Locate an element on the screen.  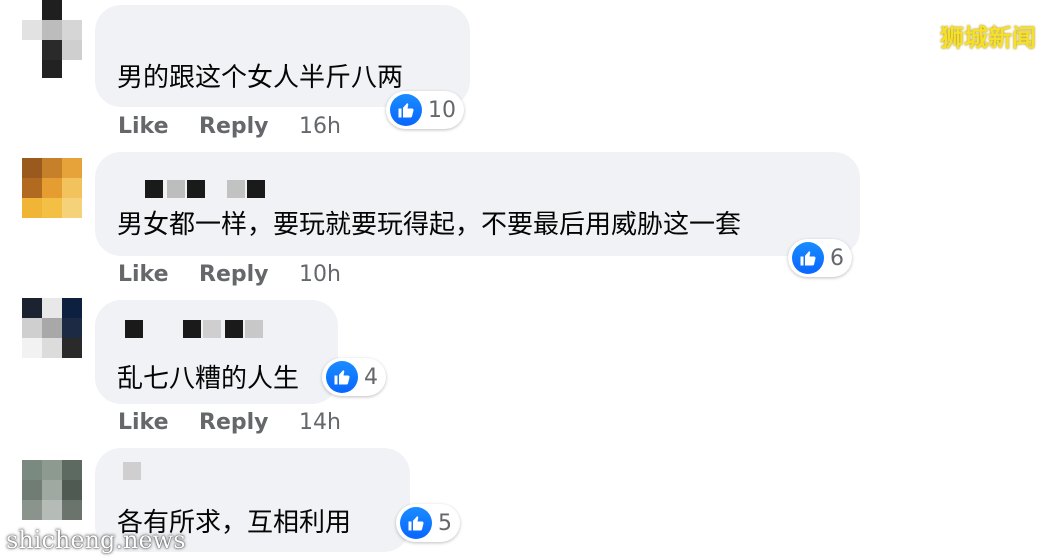
comment-text: 男的跟这个女人半斤八两 is located at coordinates (260, 78).